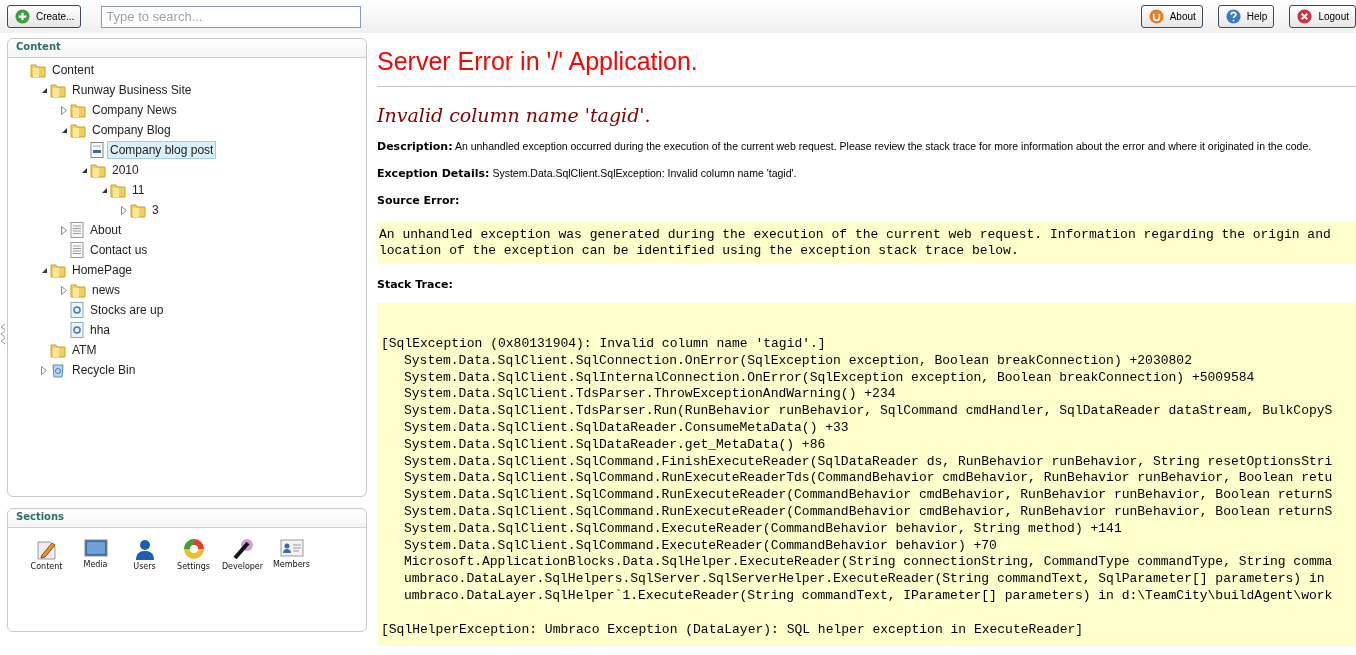 This screenshot has height=655, width=1356. Describe the element at coordinates (73, 70) in the screenshot. I see `tree-item: Content` at that location.